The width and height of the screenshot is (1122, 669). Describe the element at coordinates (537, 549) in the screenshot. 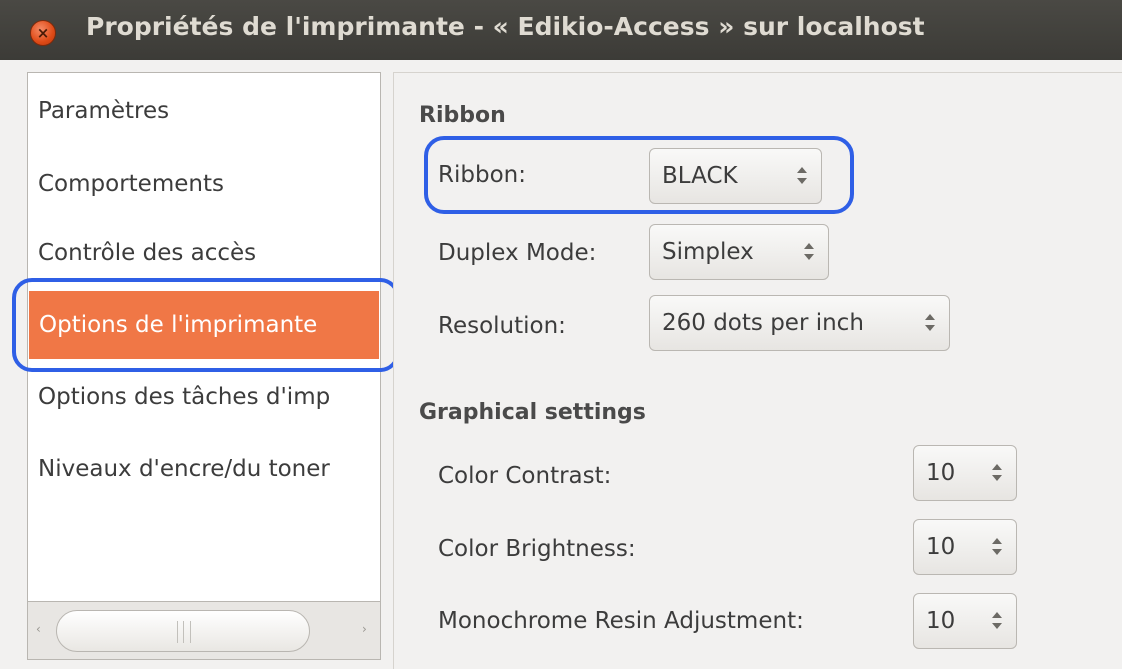

I see `color-brightness-label: Color Brightness:` at that location.